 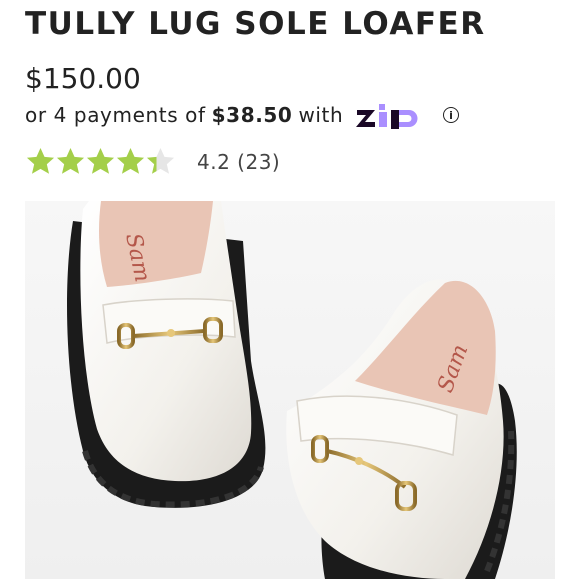 What do you see at coordinates (115, 115) in the screenshot?
I see `installment-prefix: or 4 payments of` at bounding box center [115, 115].